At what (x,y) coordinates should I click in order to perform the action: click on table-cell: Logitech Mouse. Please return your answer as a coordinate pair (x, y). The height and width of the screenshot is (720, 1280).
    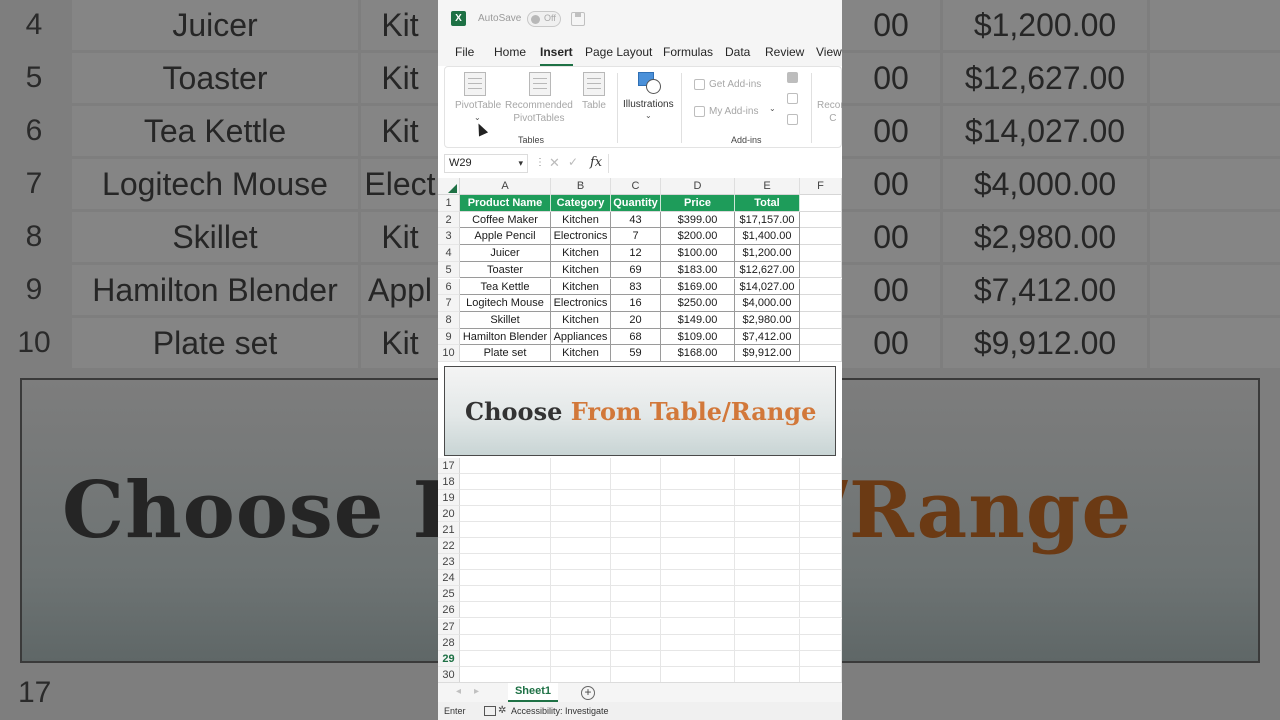
    Looking at the image, I should click on (505, 303).